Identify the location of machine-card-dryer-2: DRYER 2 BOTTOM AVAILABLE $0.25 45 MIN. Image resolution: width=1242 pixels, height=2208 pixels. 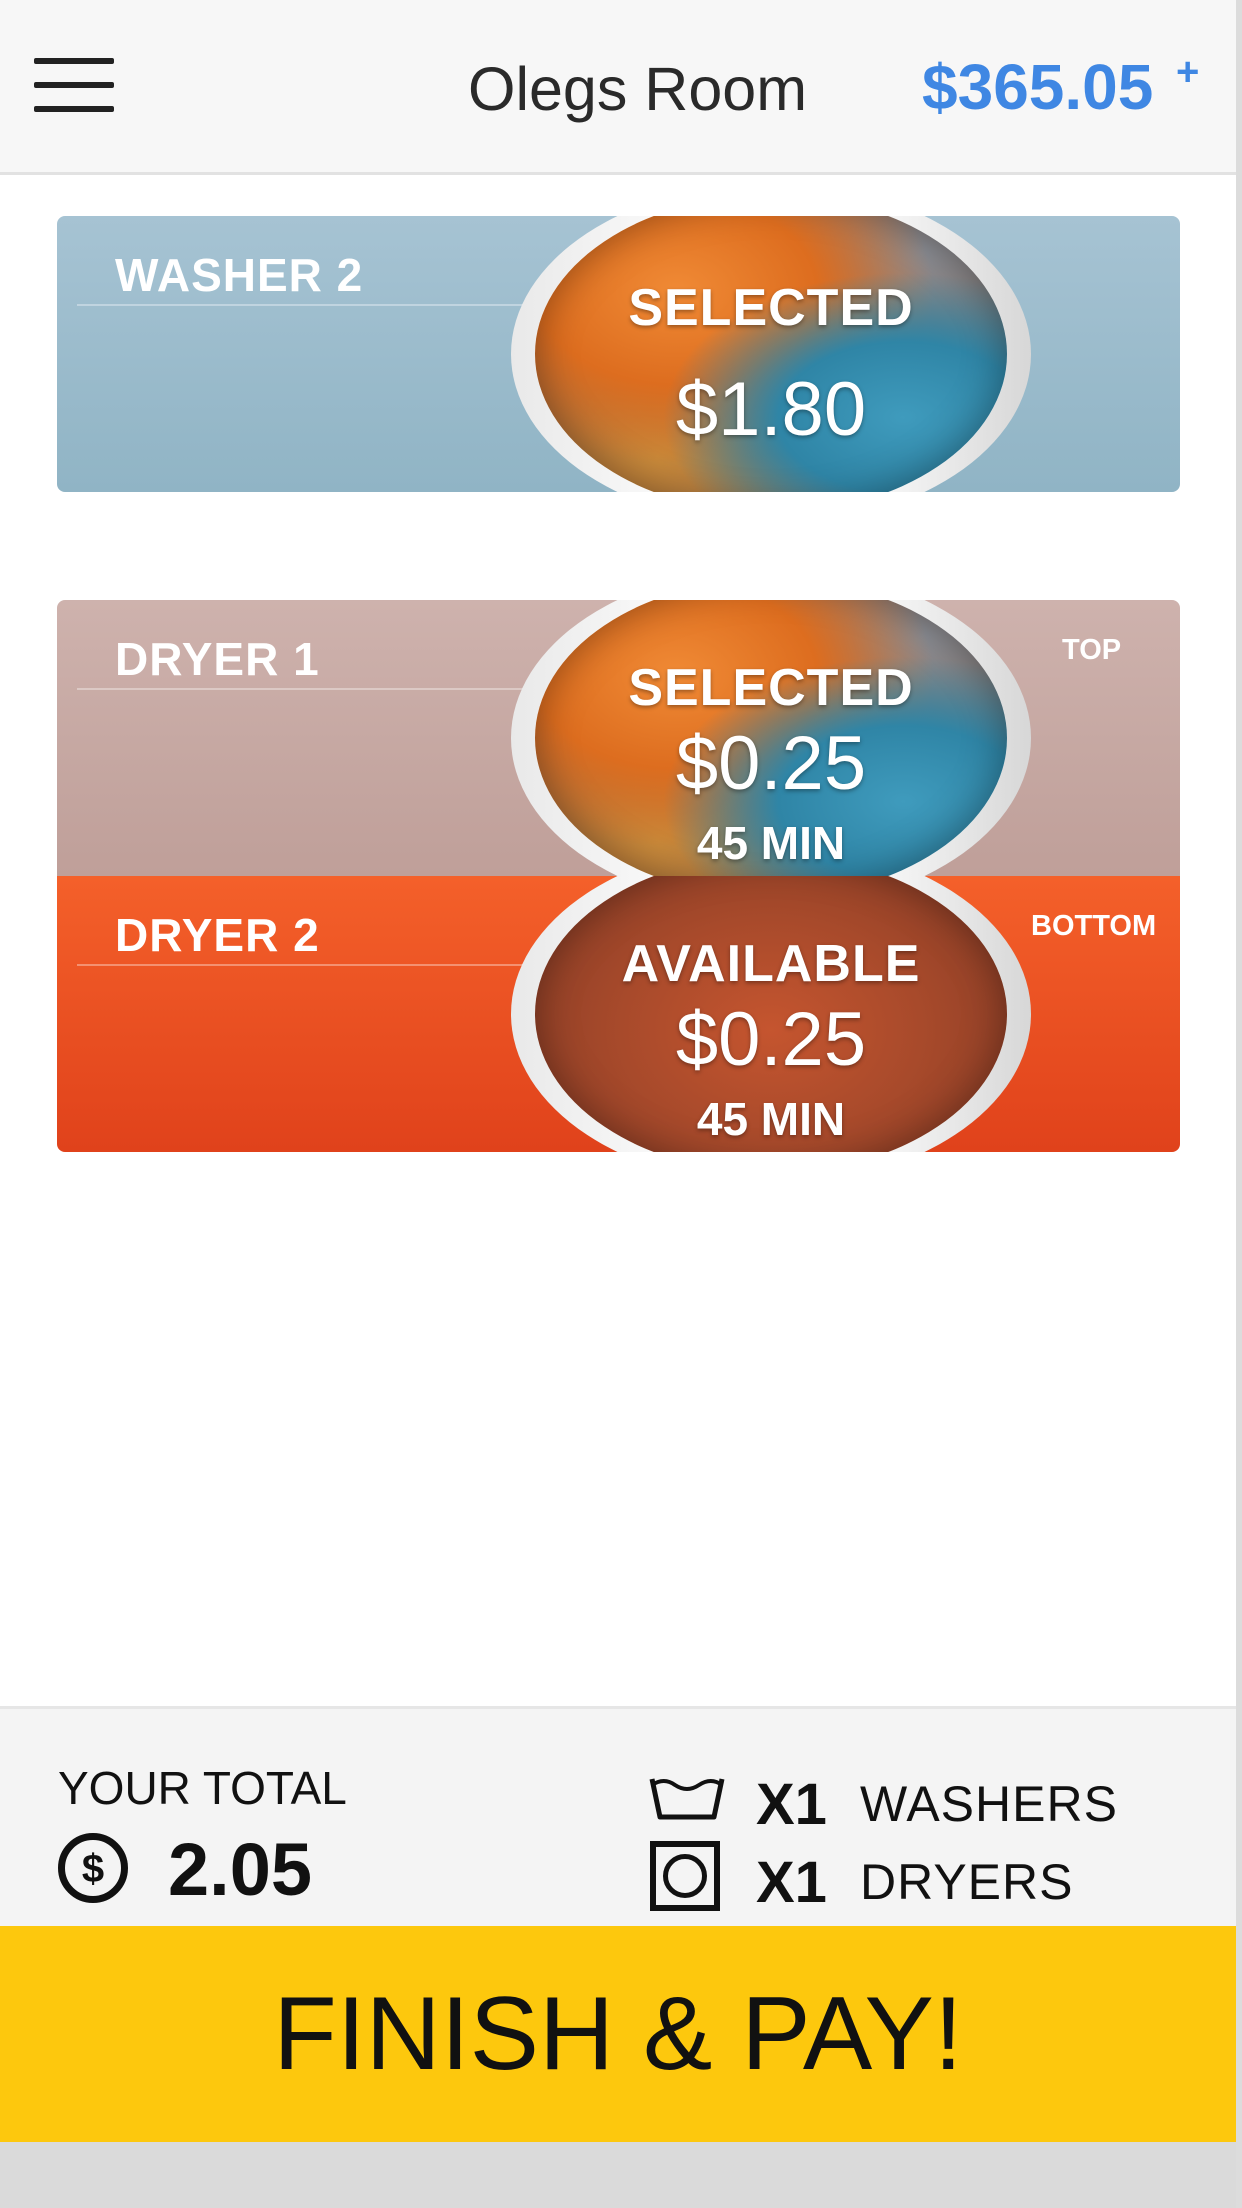
(618, 1014).